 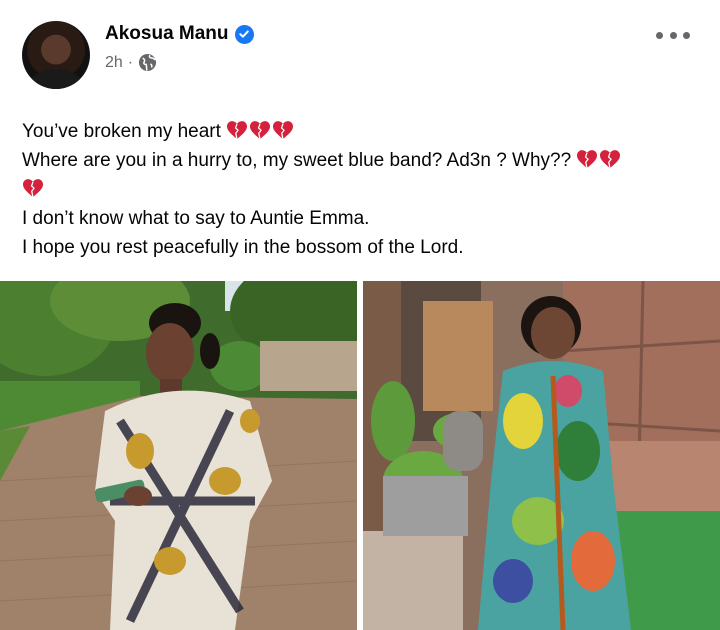 What do you see at coordinates (56, 55) in the screenshot?
I see `author-avatar` at bounding box center [56, 55].